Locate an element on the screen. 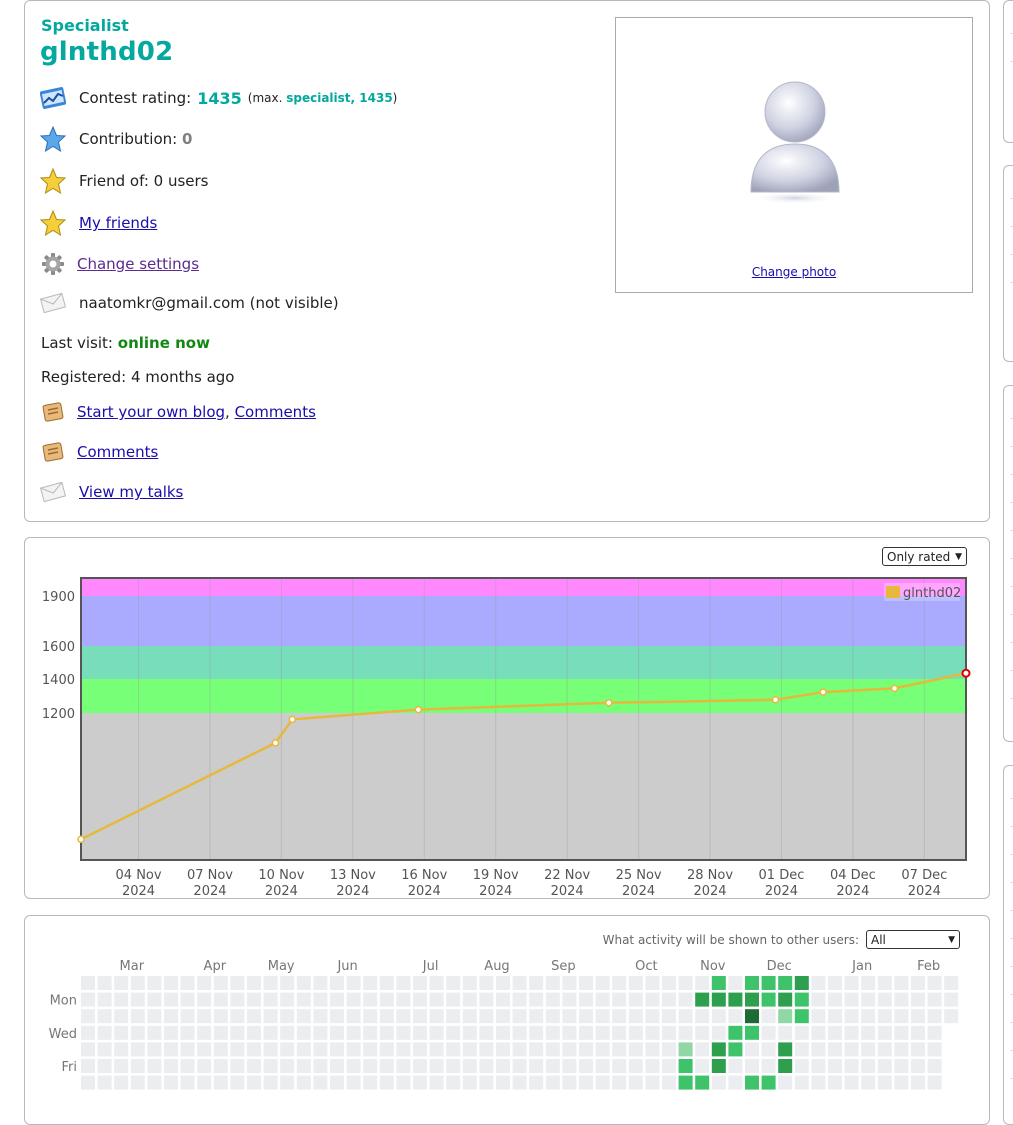 Image resolution: width=1013 pixels, height=1125 pixels. rating-point is located at coordinates (775, 699).